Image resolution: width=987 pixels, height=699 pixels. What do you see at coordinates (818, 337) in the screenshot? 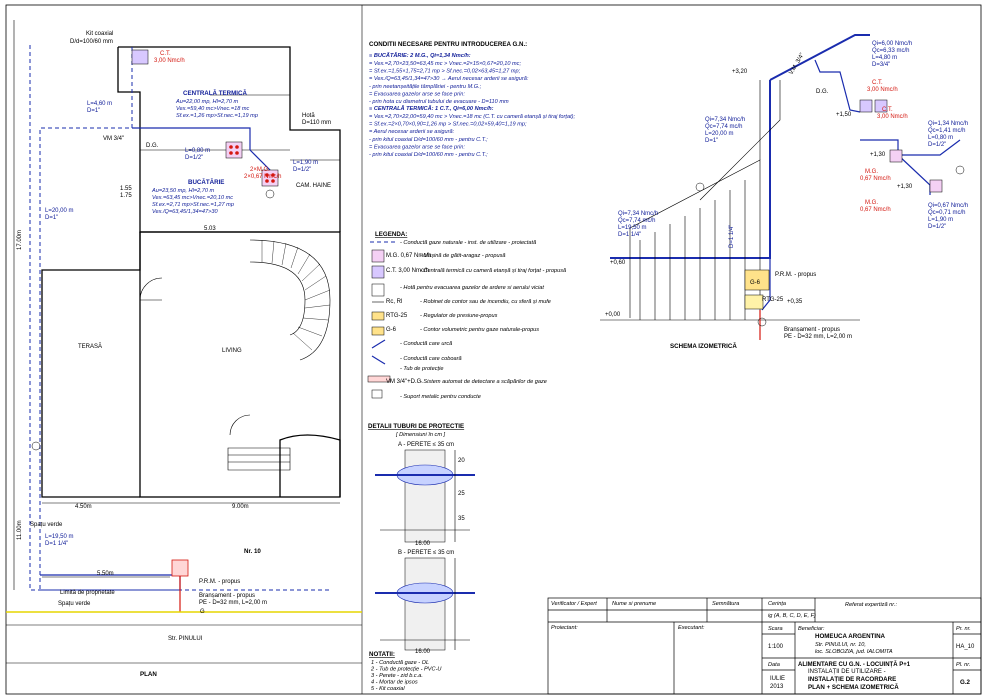
I see `iso-branch-spec: PE - D=32 mm, L=2,00 m` at bounding box center [818, 337].